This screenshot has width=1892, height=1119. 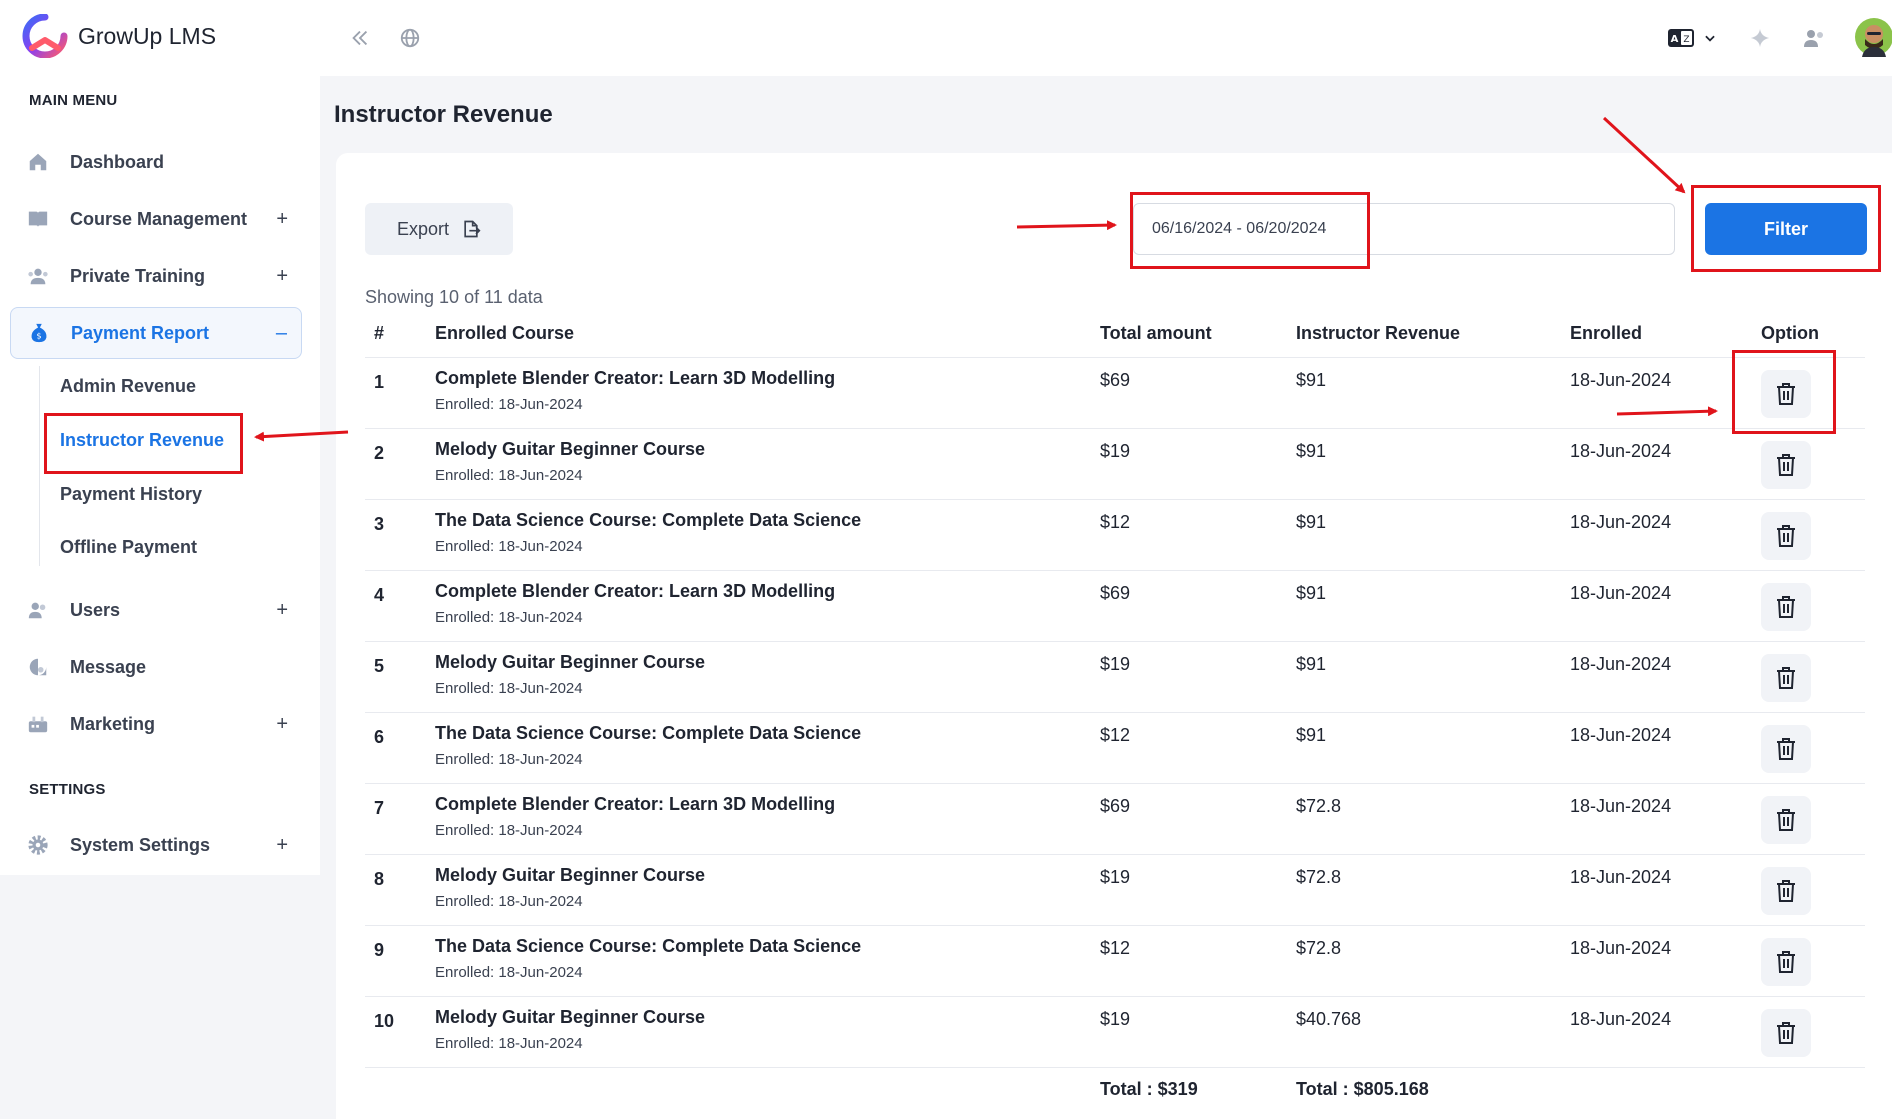 What do you see at coordinates (1873, 37) in the screenshot?
I see `avatar` at bounding box center [1873, 37].